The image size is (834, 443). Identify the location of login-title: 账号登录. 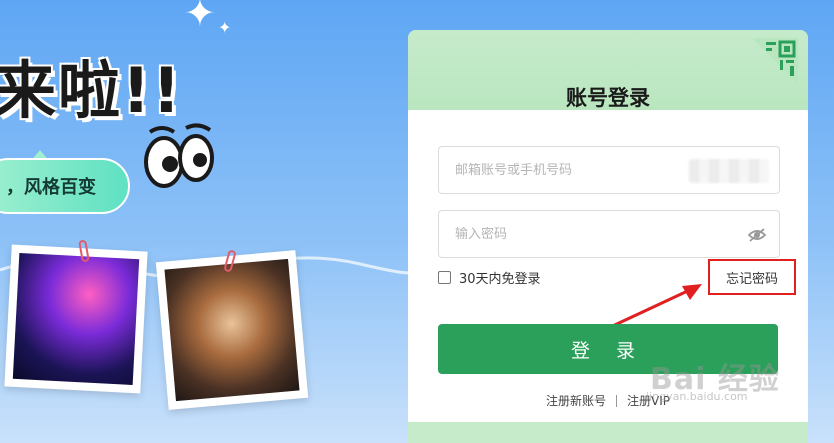
(608, 98).